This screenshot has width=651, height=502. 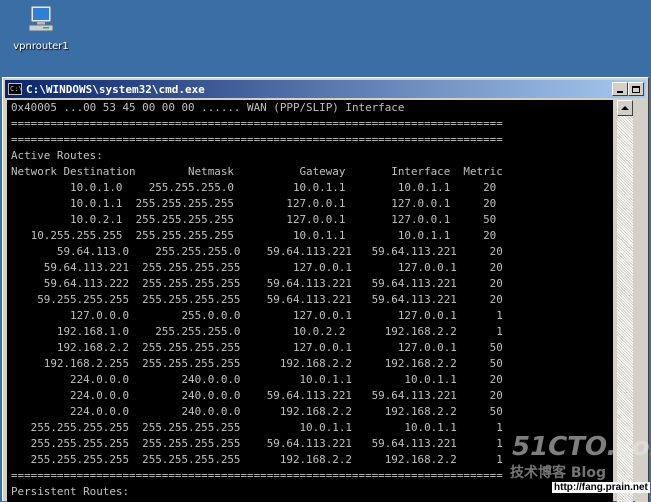 I want to click on window-titlebar: C:\ C:\WINDOWS\system32\cmd.exe, so click(x=325, y=89).